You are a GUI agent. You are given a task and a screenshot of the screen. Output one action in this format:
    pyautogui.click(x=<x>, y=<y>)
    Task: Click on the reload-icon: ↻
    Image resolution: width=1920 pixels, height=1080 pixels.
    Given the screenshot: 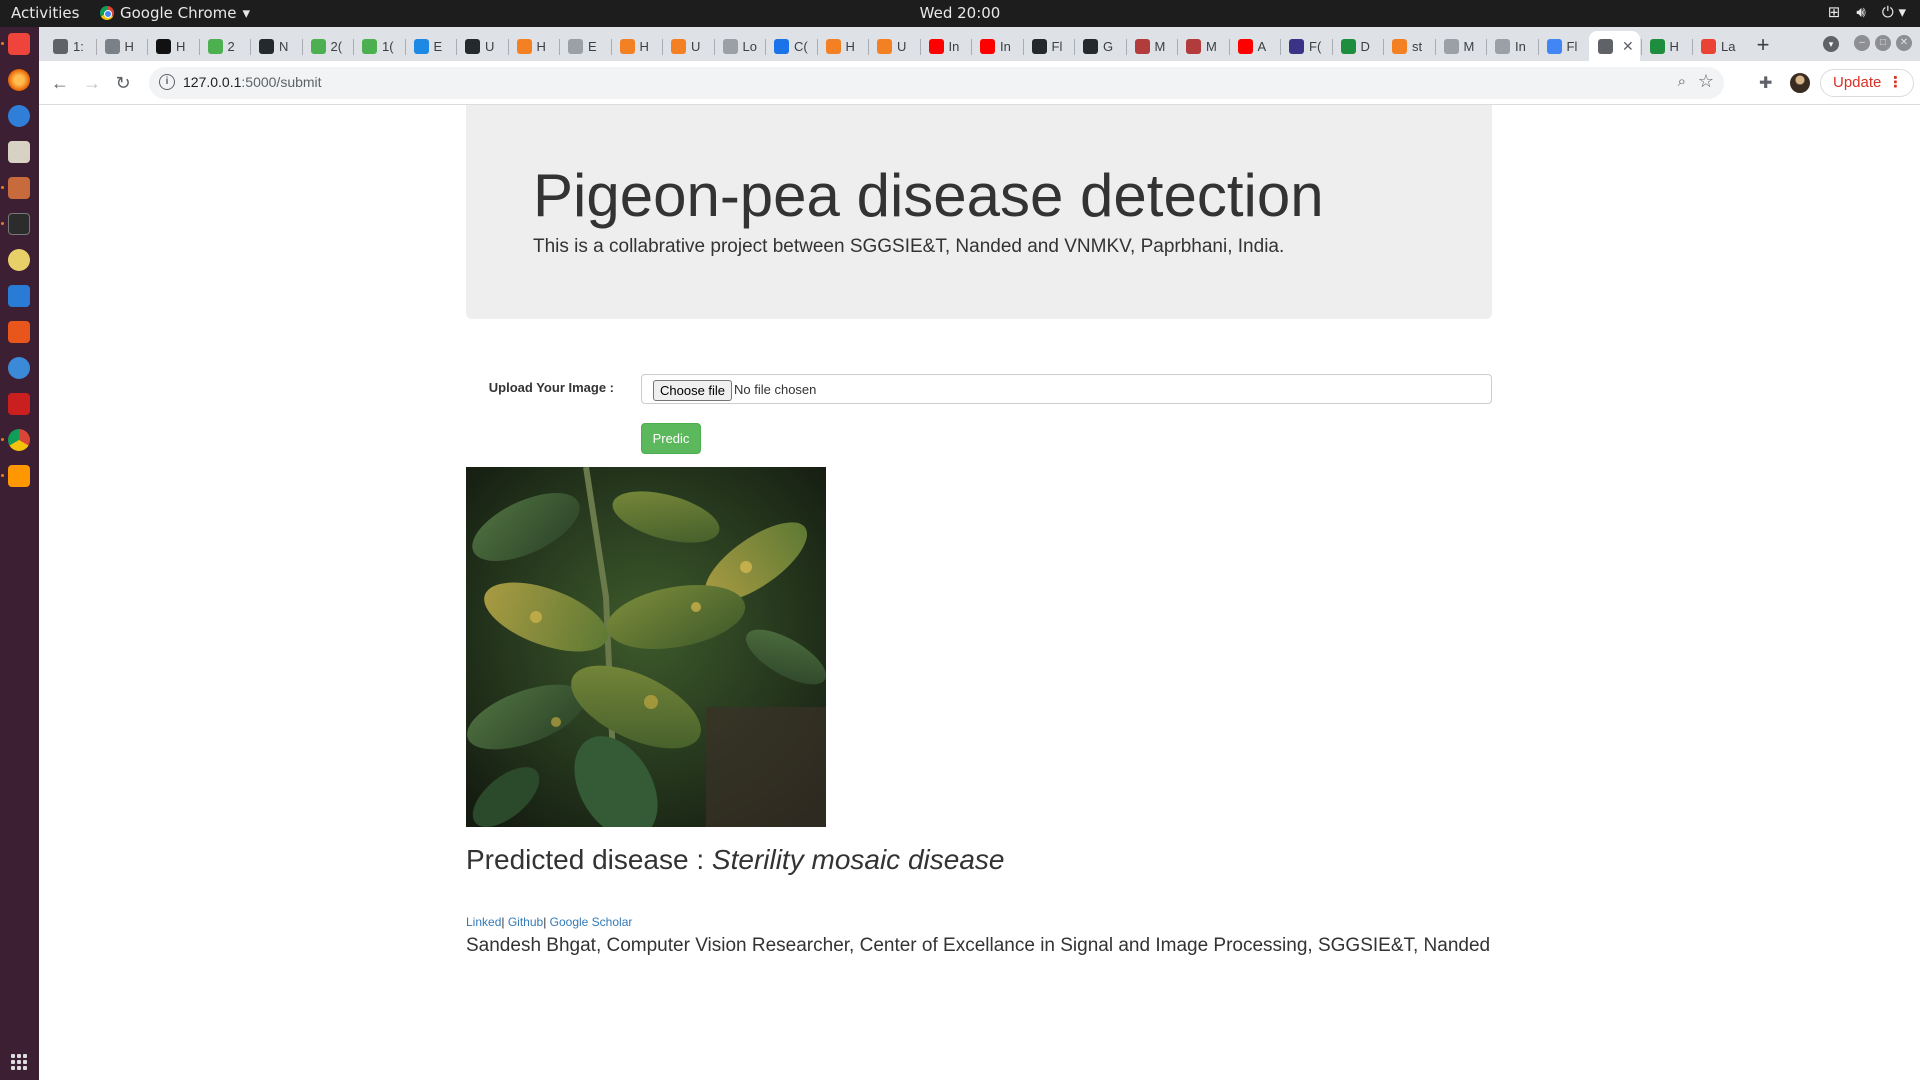 What is the action you would take?
    pyautogui.click(x=123, y=83)
    